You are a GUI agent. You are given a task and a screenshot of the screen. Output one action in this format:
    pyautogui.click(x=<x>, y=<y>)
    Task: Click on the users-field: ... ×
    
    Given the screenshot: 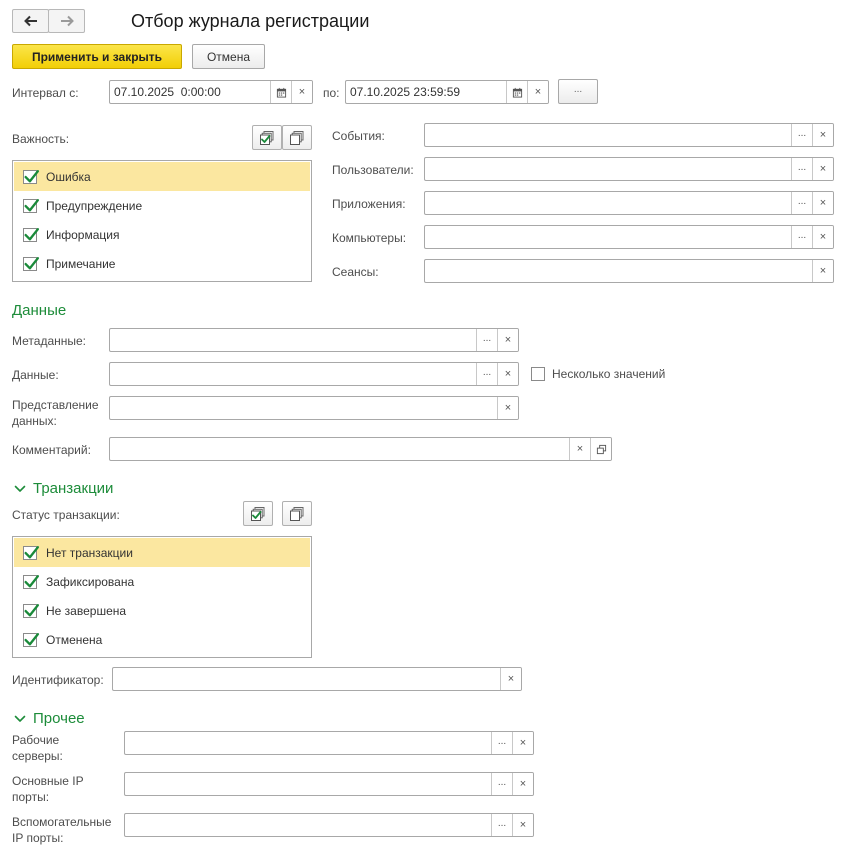 What is the action you would take?
    pyautogui.click(x=629, y=169)
    